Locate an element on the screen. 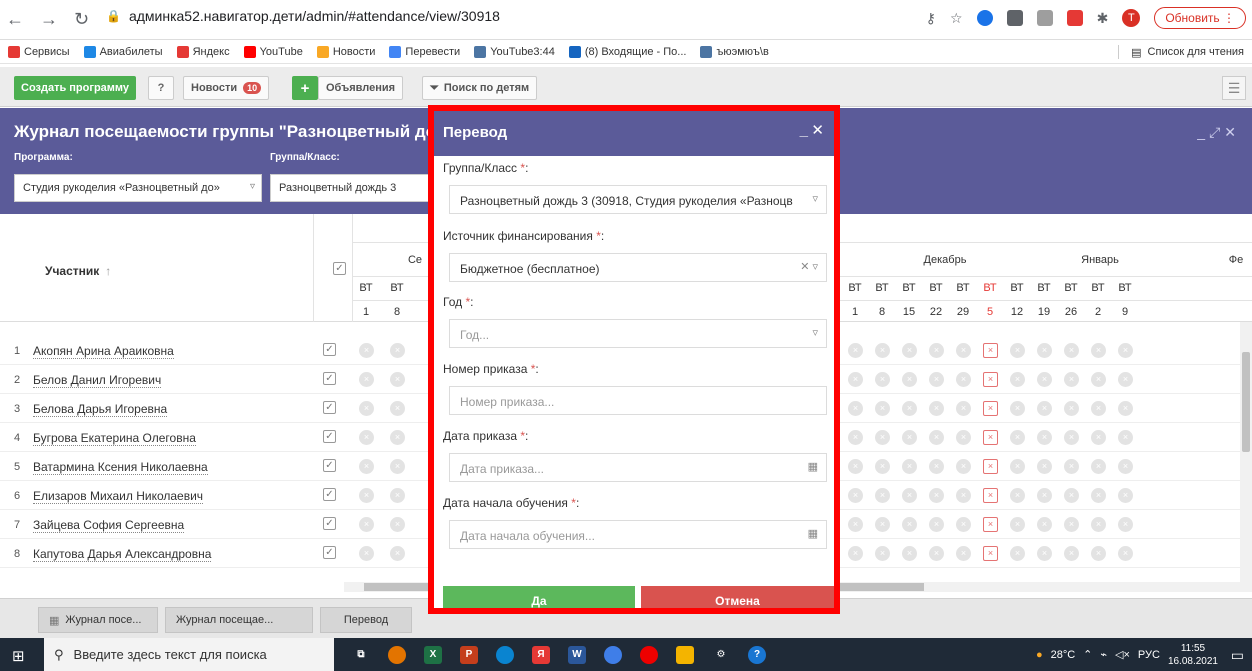  help-app-icon: ? is located at coordinates (757, 655).